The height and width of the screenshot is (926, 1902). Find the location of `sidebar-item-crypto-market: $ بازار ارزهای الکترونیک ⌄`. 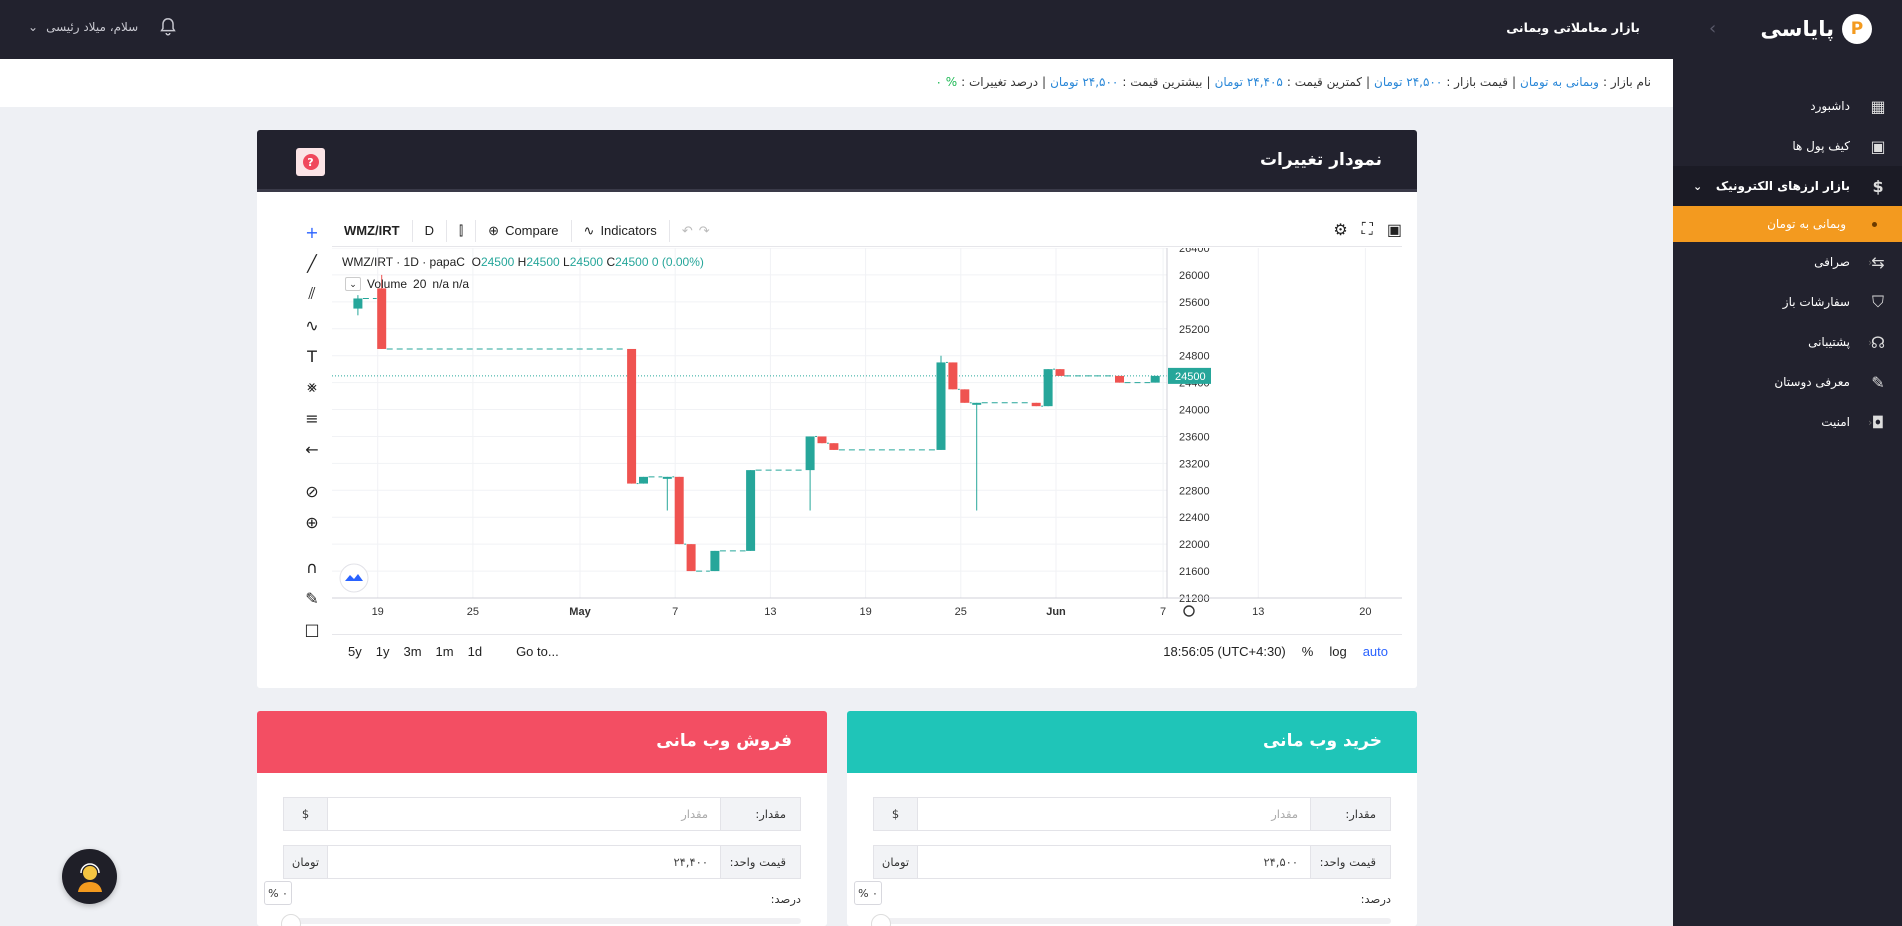

sidebar-item-crypto-market: $ بازار ارزهای الکترونیک ⌄ is located at coordinates (1787, 186).